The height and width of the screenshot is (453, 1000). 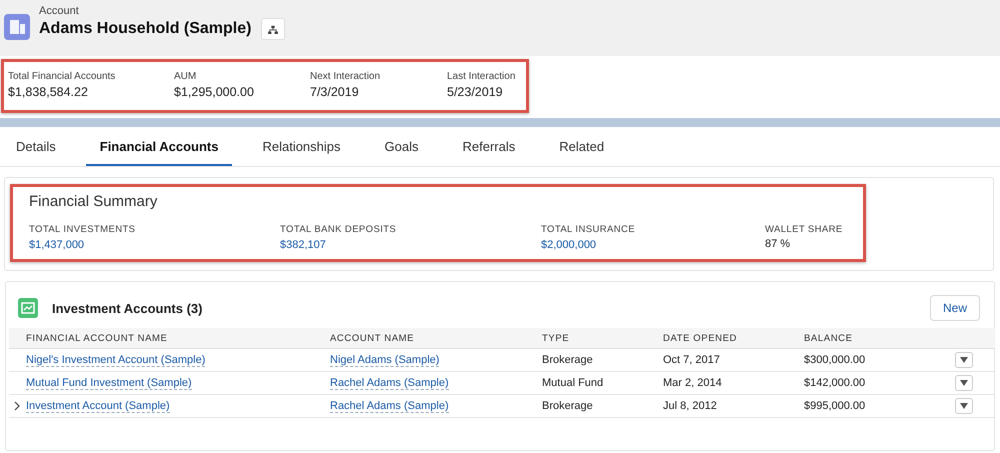 I want to click on record-title: Adams Household (Sample), so click(x=145, y=29).